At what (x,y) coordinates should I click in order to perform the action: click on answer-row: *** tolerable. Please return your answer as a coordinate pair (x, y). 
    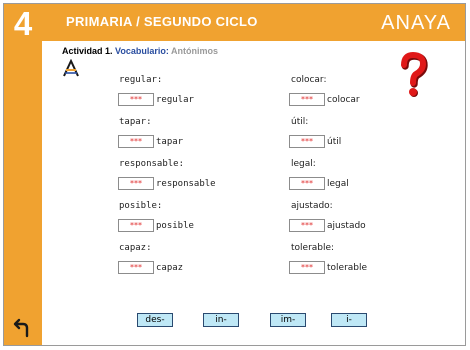
    Looking at the image, I should click on (328, 267).